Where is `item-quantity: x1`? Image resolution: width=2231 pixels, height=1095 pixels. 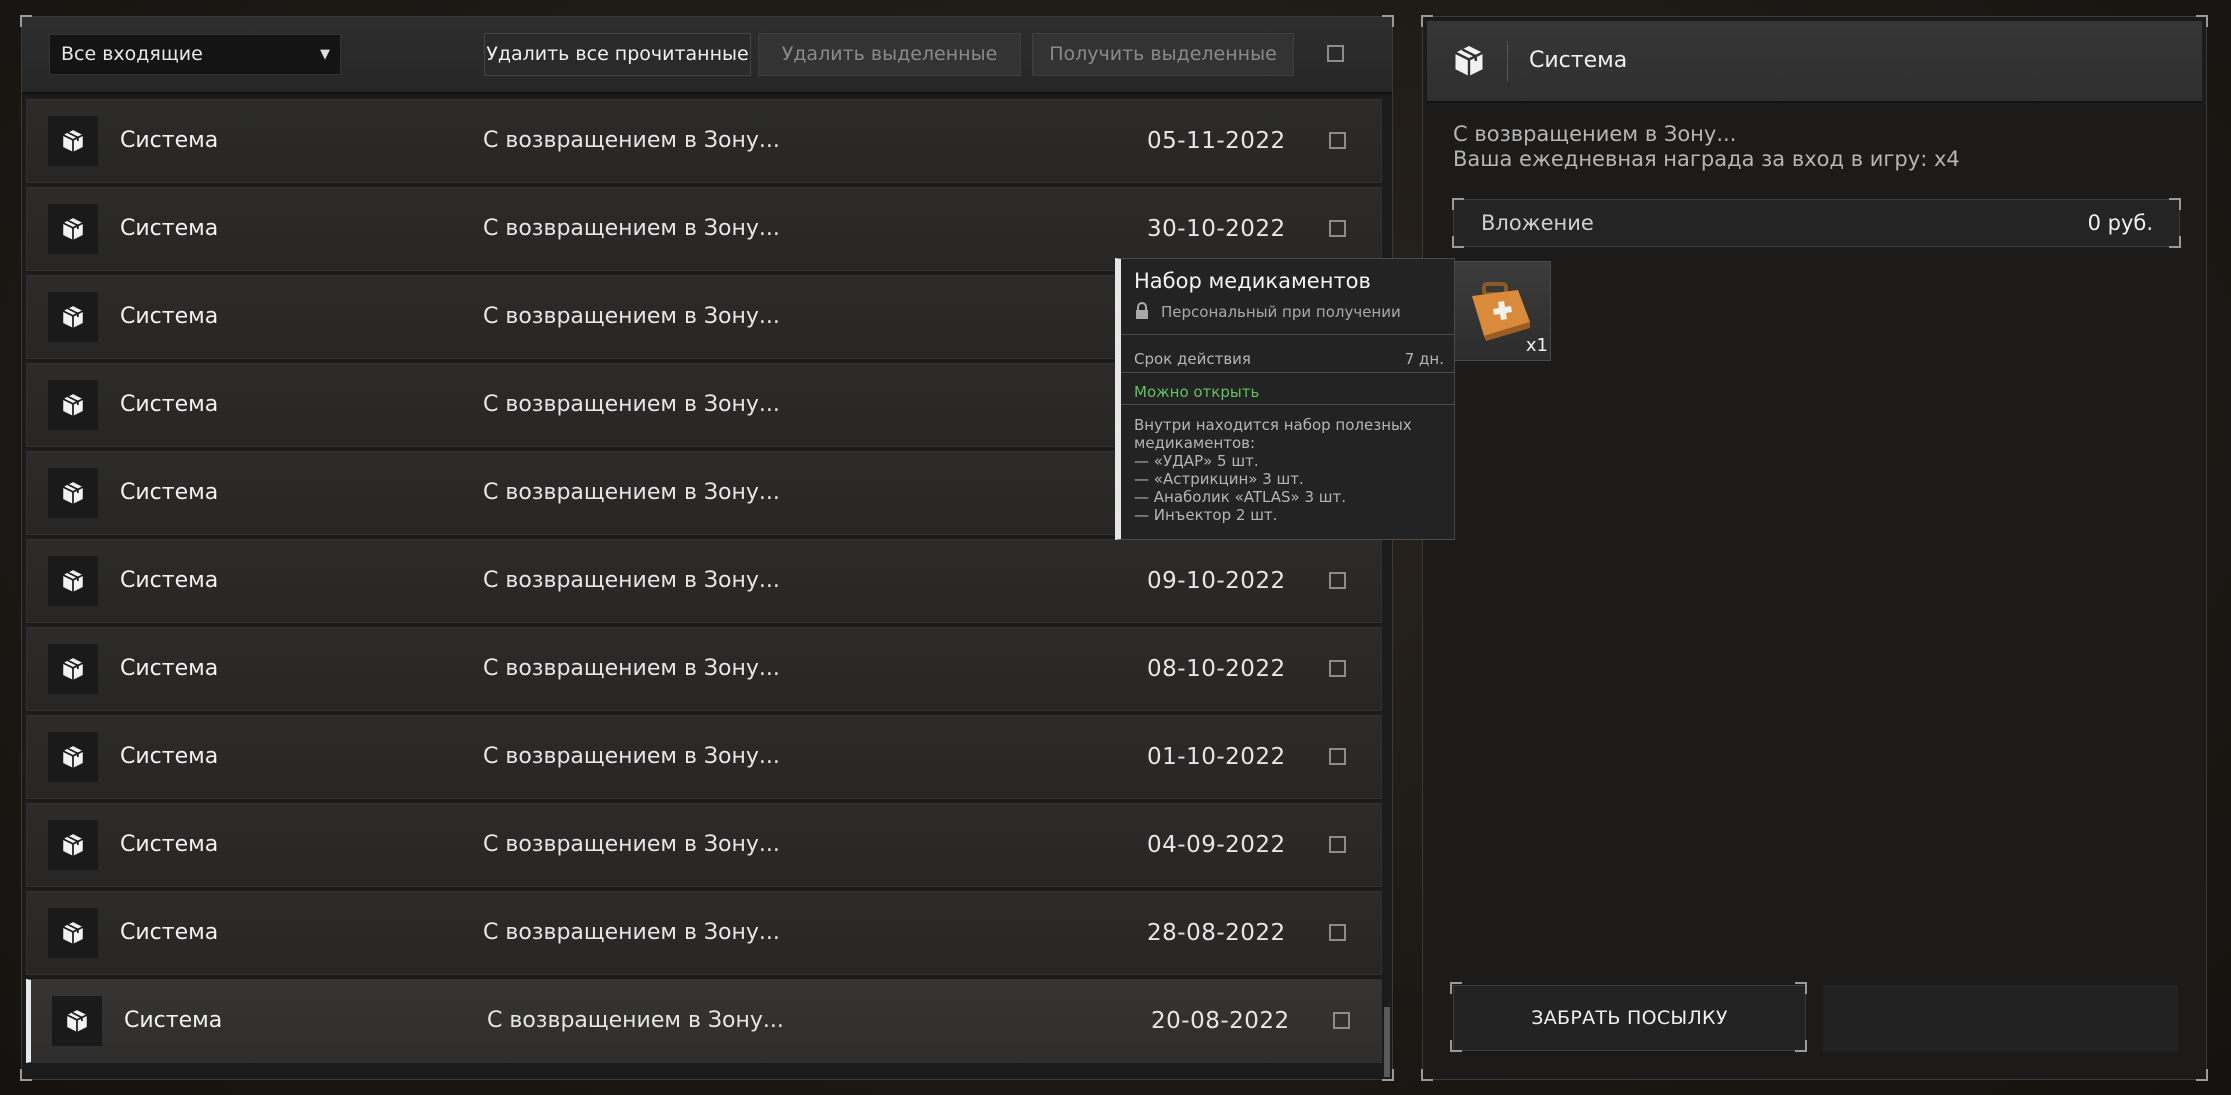
item-quantity: x1 is located at coordinates (1536, 345).